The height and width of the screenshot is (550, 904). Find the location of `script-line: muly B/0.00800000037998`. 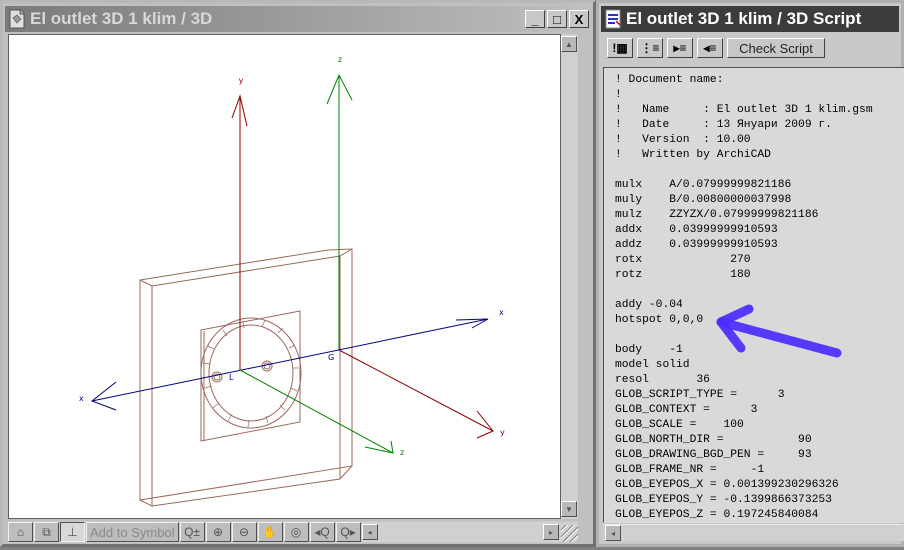

script-line: muly B/0.00800000037998 is located at coordinates (703, 200).